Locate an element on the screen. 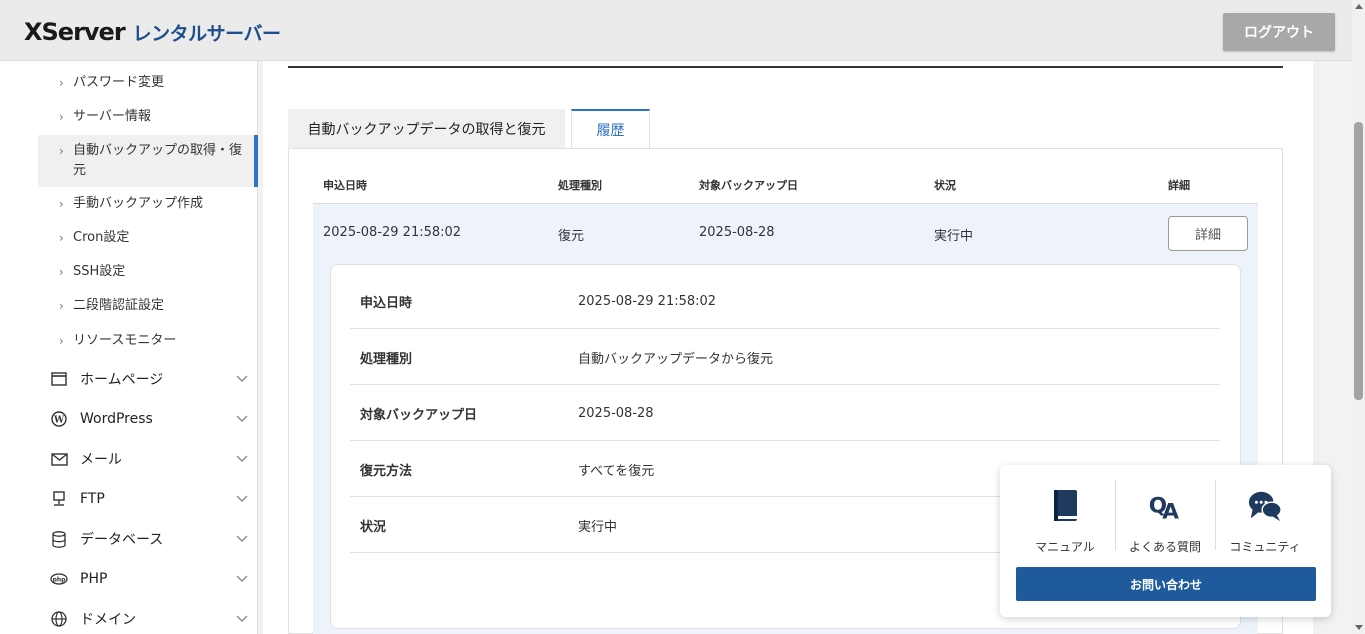 The image size is (1365, 634). help-widget: マニュアル QA よくある質問 コミュニティ お問い合わせ is located at coordinates (1165, 541).